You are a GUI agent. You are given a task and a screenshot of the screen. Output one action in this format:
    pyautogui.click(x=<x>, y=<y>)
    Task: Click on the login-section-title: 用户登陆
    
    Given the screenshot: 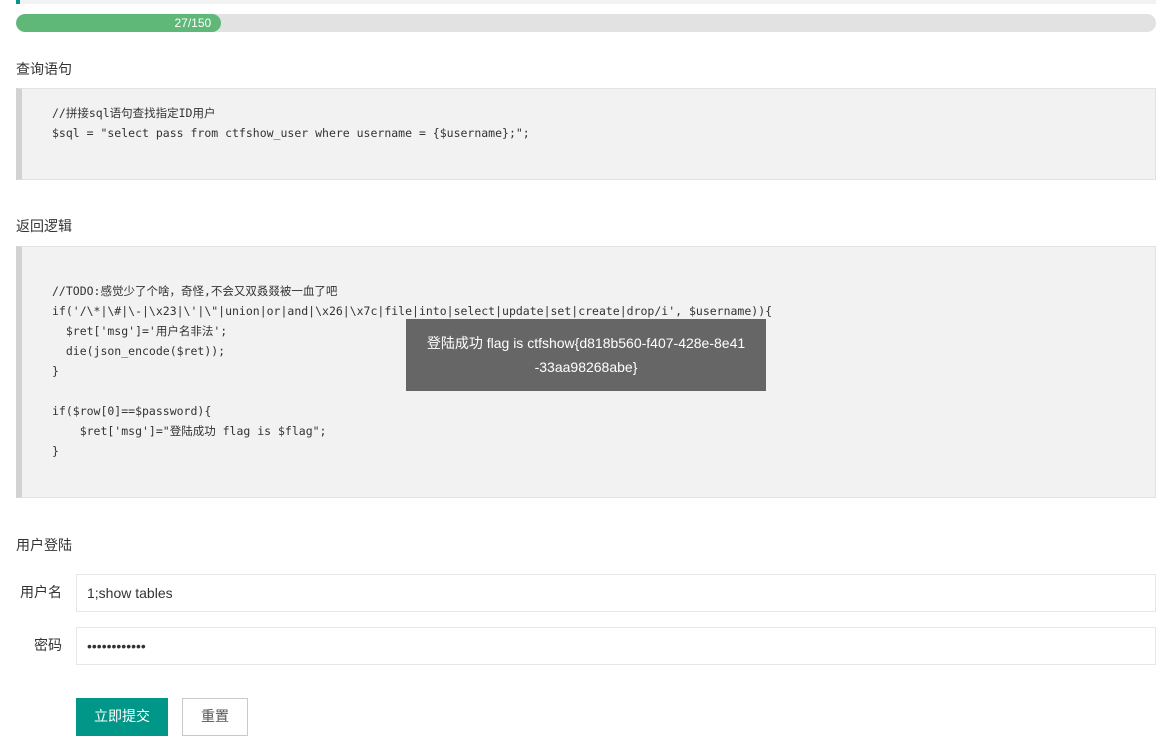 What is the action you would take?
    pyautogui.click(x=44, y=546)
    